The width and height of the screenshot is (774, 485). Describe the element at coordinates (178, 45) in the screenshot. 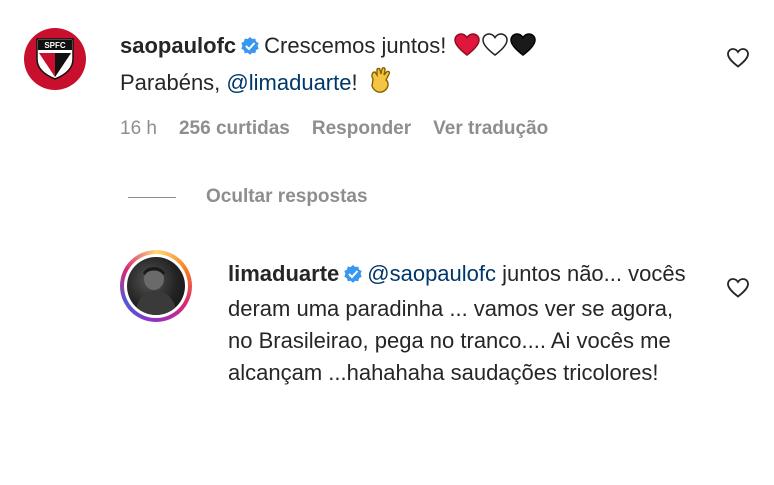

I see `comment-username: saopaulofc` at that location.